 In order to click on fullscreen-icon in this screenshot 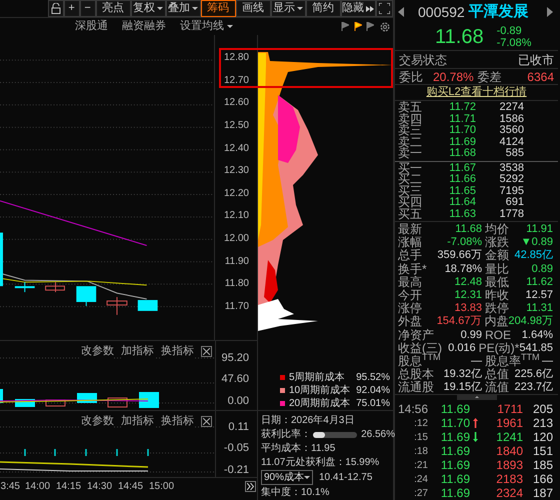, I will do `click(384, 8)`.